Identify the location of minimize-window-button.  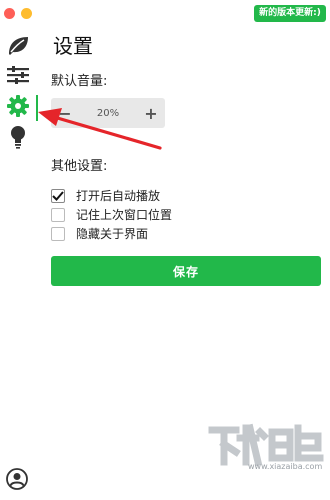
(26, 13).